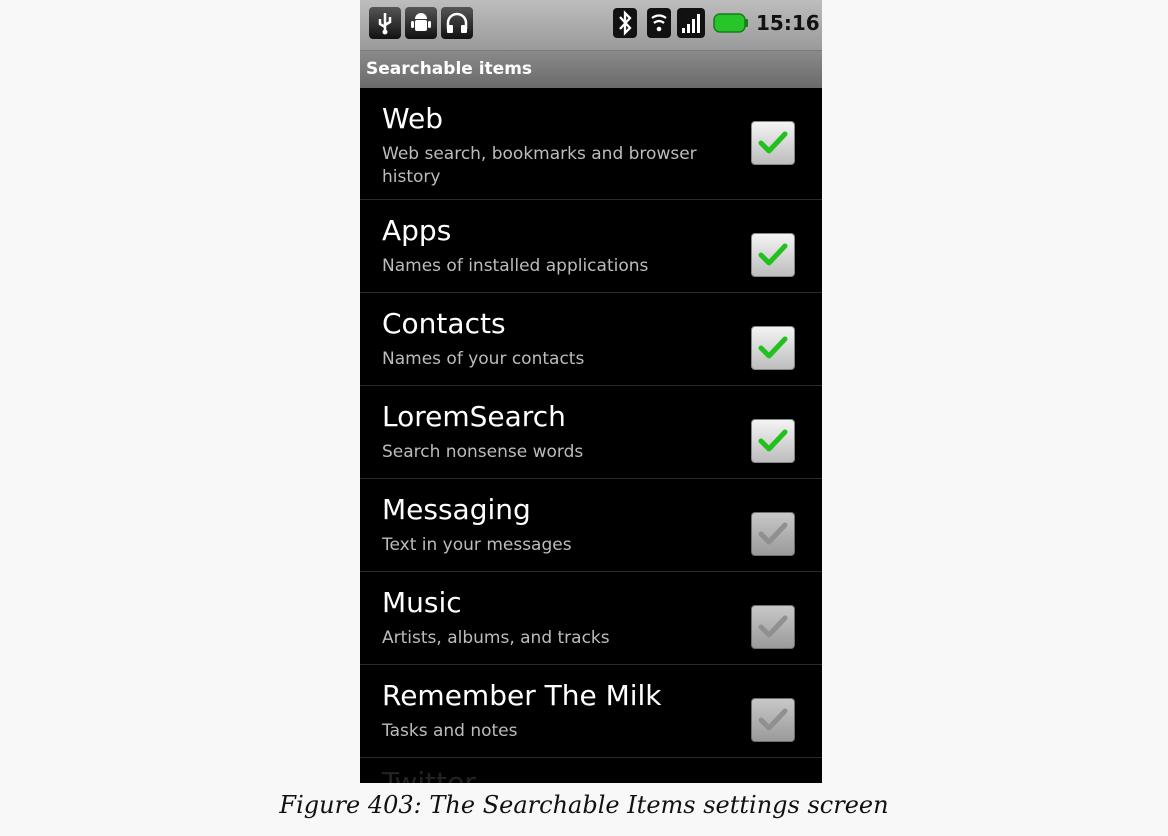  What do you see at coordinates (457, 23) in the screenshot?
I see `headset-icon` at bounding box center [457, 23].